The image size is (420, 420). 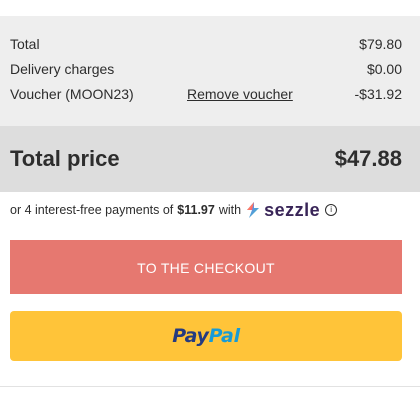 I want to click on installments-prefix: or 4 interest-free payments of, so click(x=92, y=210).